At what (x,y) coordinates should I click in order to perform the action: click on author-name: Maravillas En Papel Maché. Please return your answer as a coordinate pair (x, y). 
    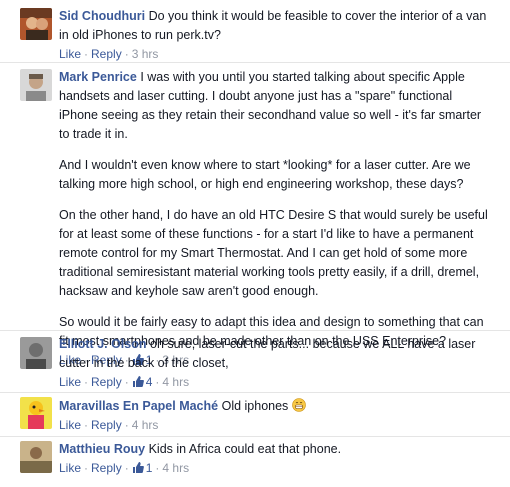
    Looking at the image, I should click on (138, 406).